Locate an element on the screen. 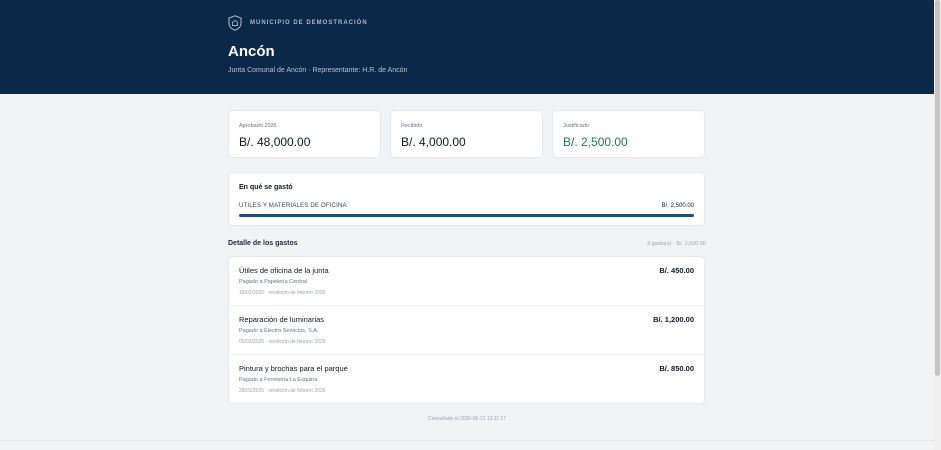 This screenshot has height=450, width=941. details-summary: 3 gasto(s) · B/. 2,500.00 is located at coordinates (676, 244).